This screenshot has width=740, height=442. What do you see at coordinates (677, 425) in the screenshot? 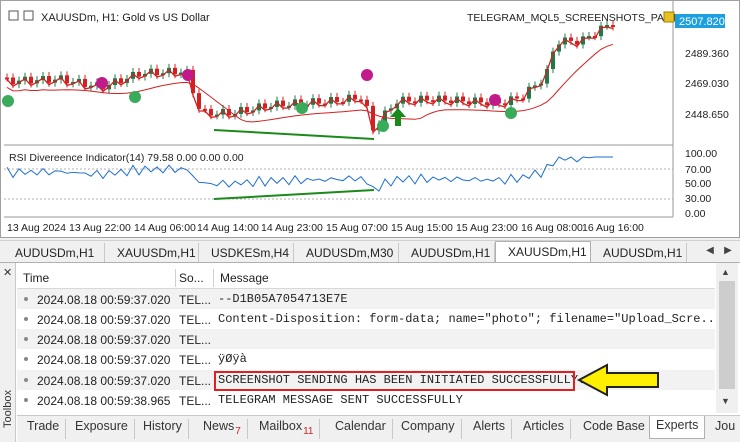
I see `tab-label: Experts` at bounding box center [677, 425].